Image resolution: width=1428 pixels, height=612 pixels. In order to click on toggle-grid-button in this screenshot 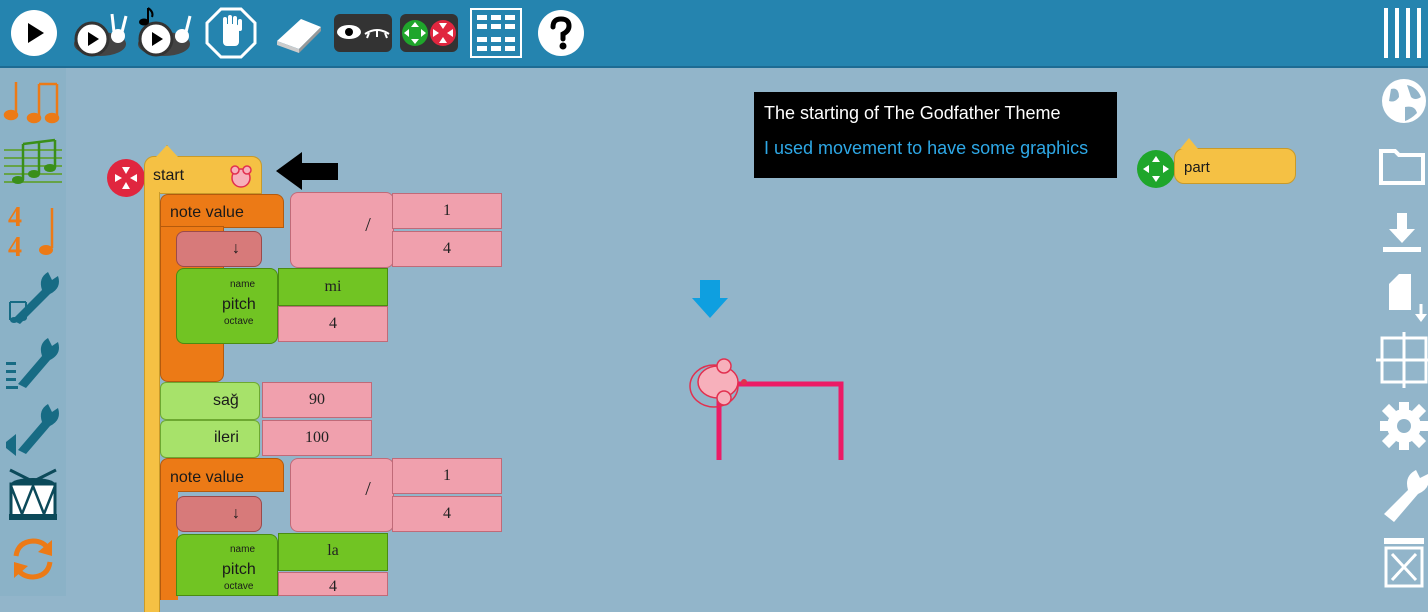, I will do `click(1402, 360)`.